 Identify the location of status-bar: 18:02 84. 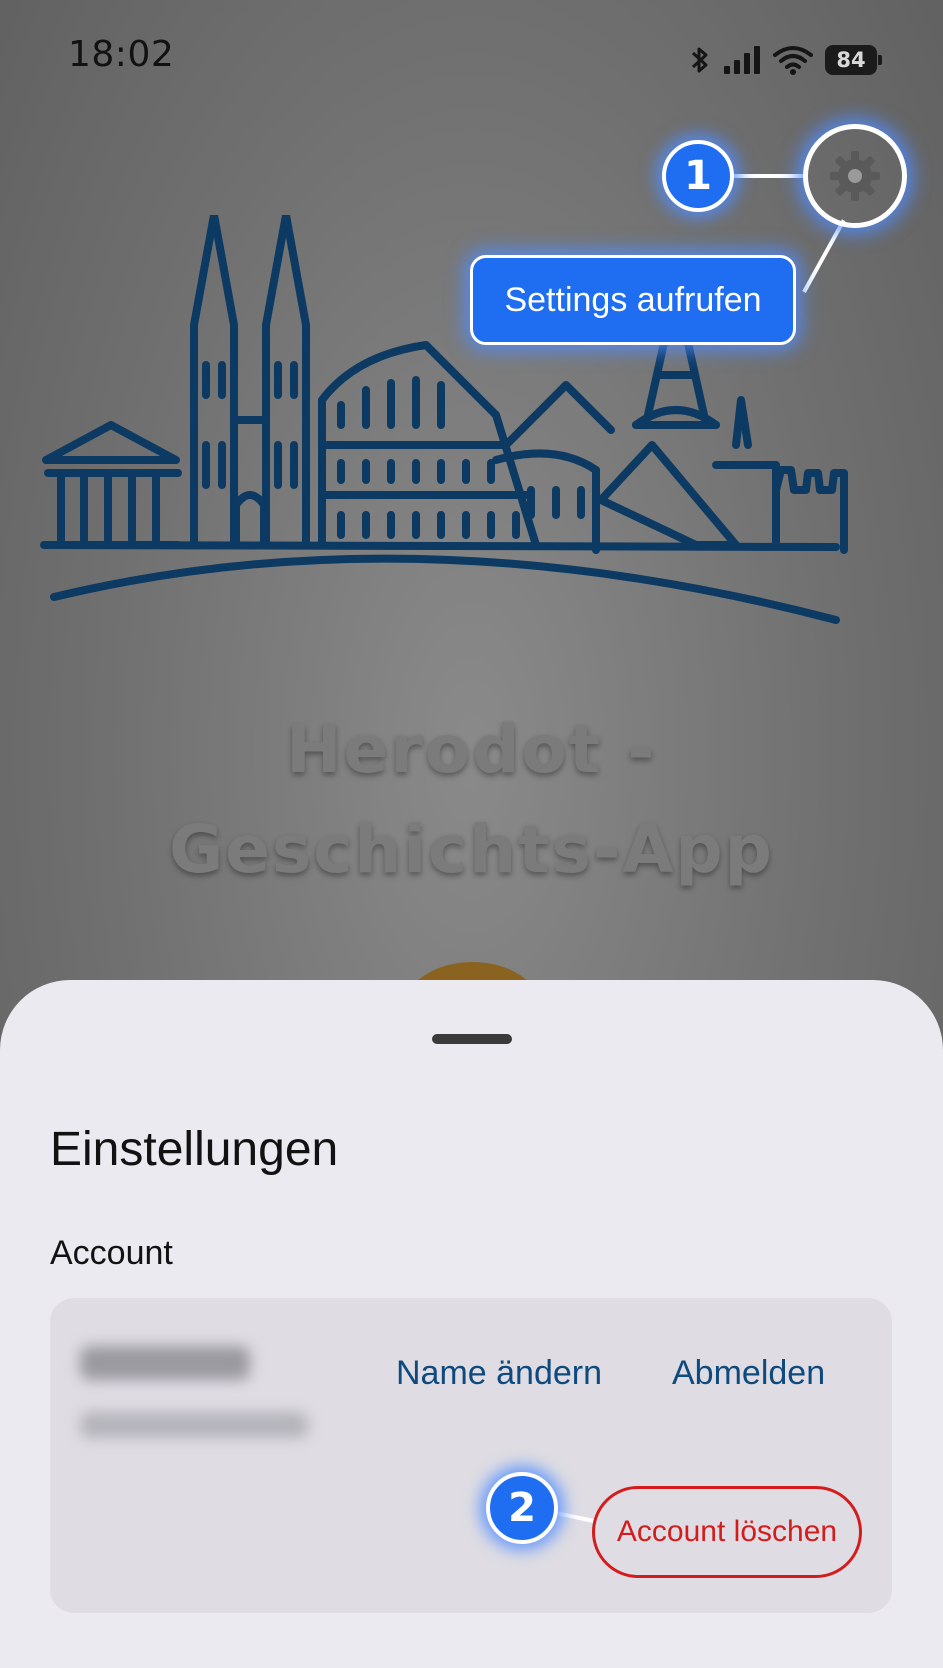
(471, 60).